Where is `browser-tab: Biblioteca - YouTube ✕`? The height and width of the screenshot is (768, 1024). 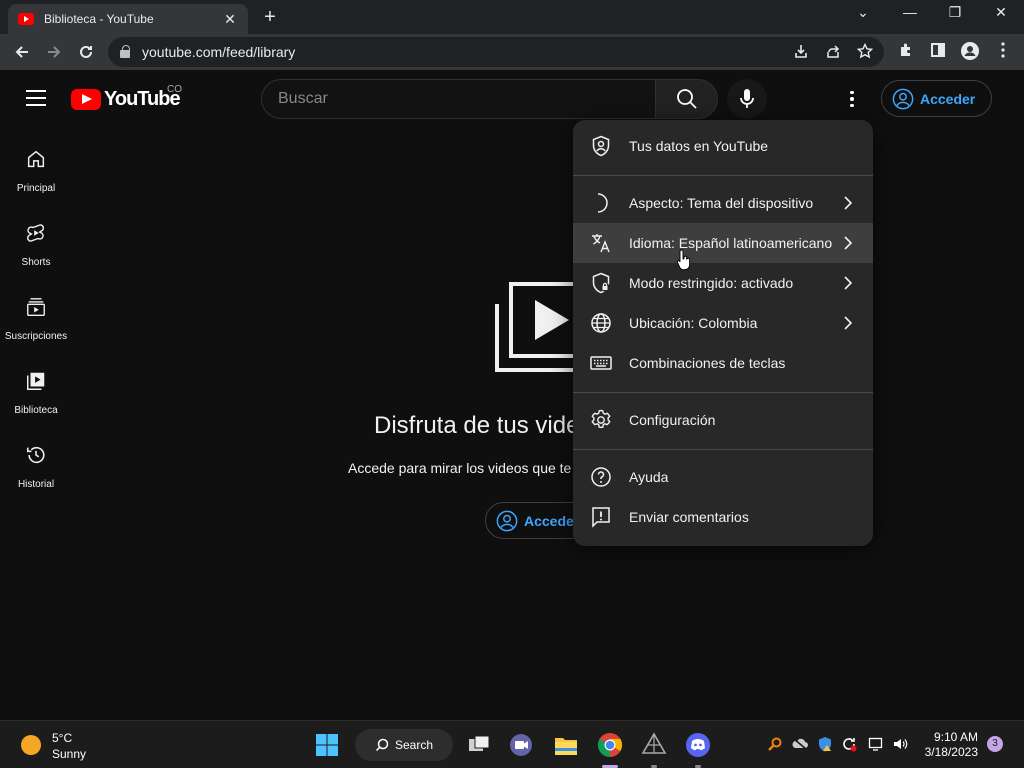 browser-tab: Biblioteca - YouTube ✕ is located at coordinates (128, 19).